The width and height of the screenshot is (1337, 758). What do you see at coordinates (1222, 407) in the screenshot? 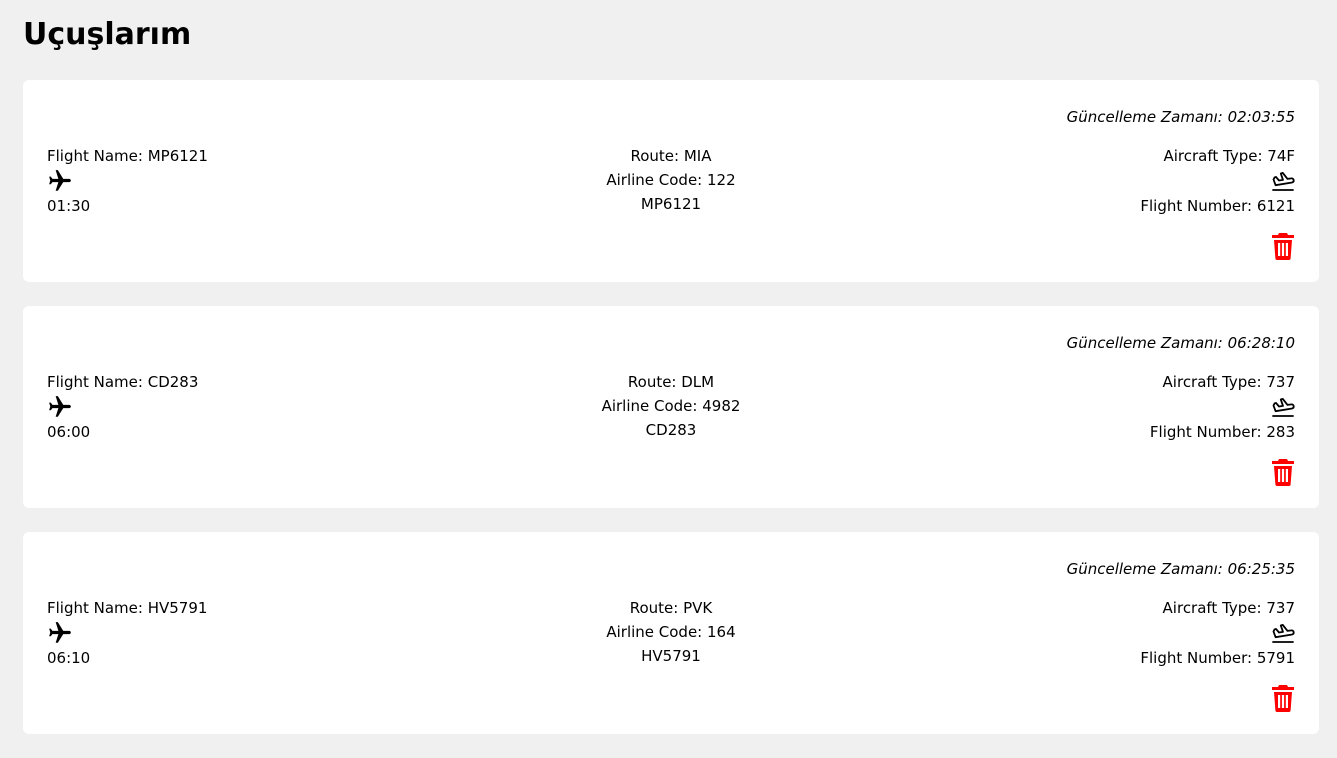
I see `flight-info-right: Aircraft Type: 737 Flight Number: 283` at bounding box center [1222, 407].